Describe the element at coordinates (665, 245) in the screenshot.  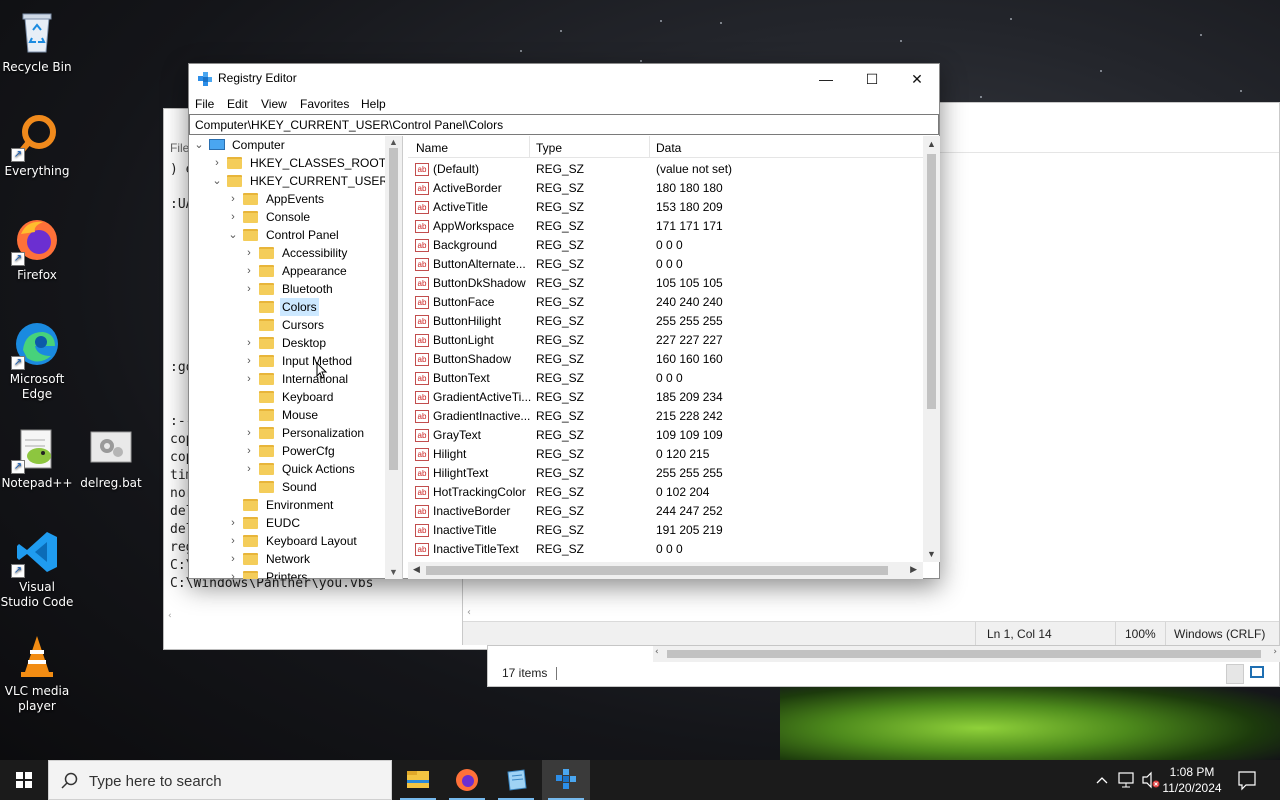
I see `registry-value-row: ab Background REG_SZ 0 0 0` at that location.